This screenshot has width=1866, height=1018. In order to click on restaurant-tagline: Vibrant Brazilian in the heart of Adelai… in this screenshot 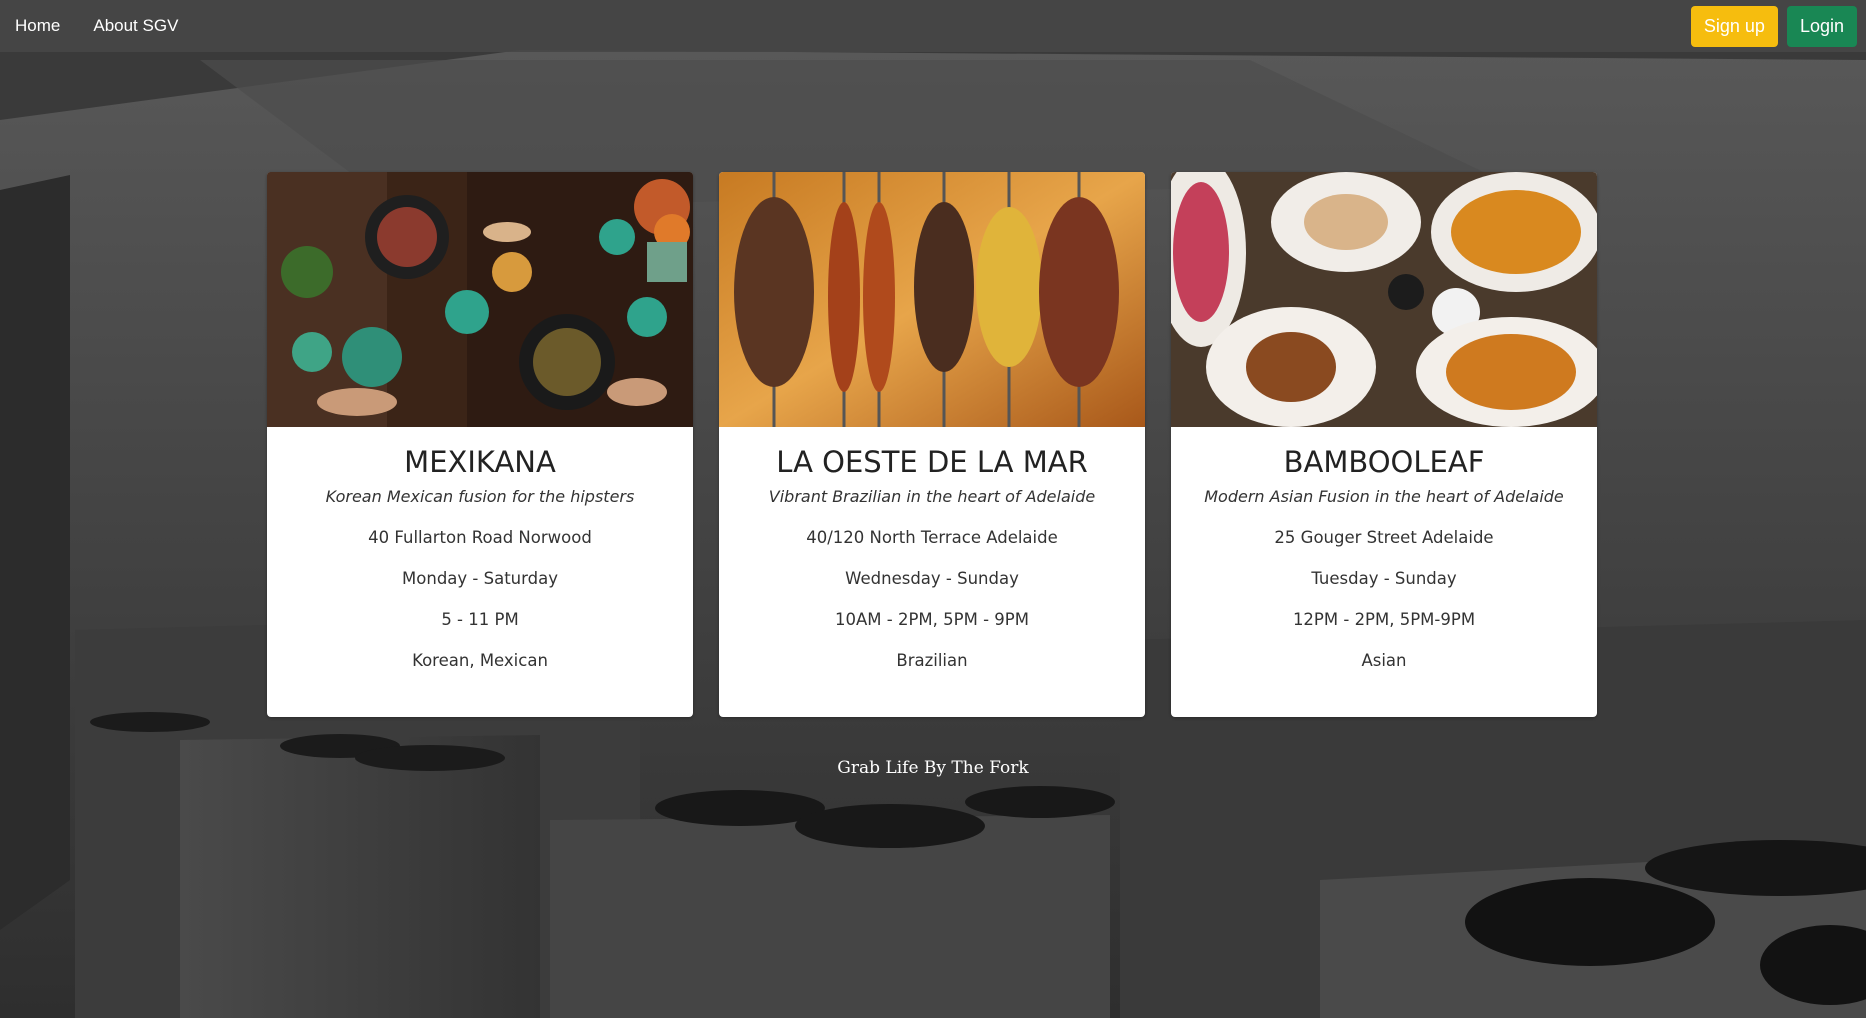, I will do `click(932, 496)`.